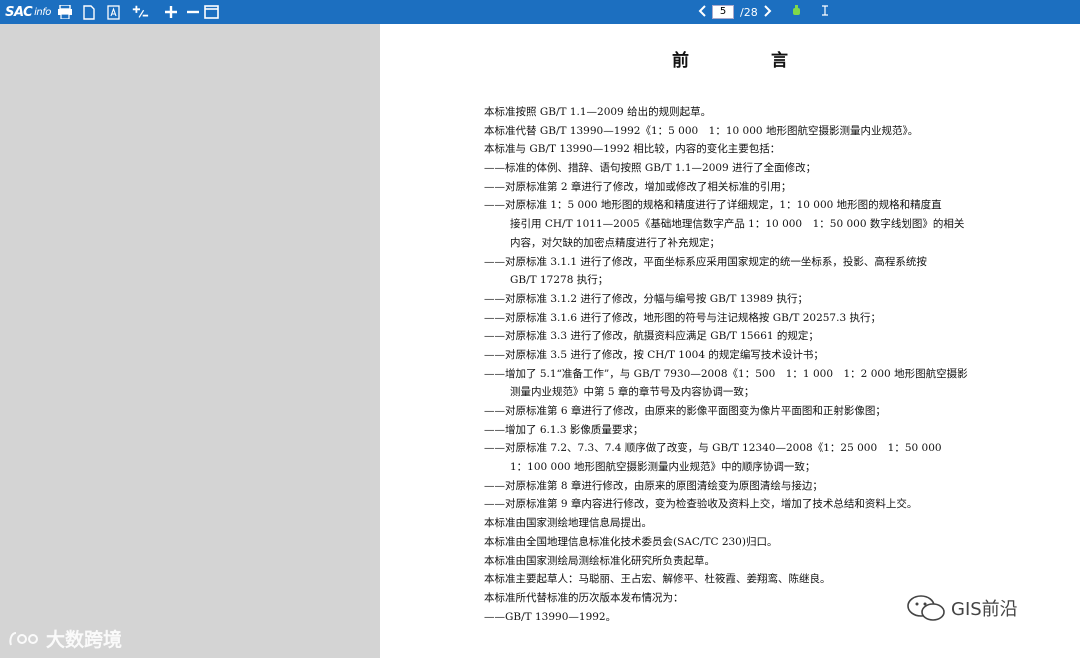  I want to click on left-watermark: 大数跨境, so click(65, 638).